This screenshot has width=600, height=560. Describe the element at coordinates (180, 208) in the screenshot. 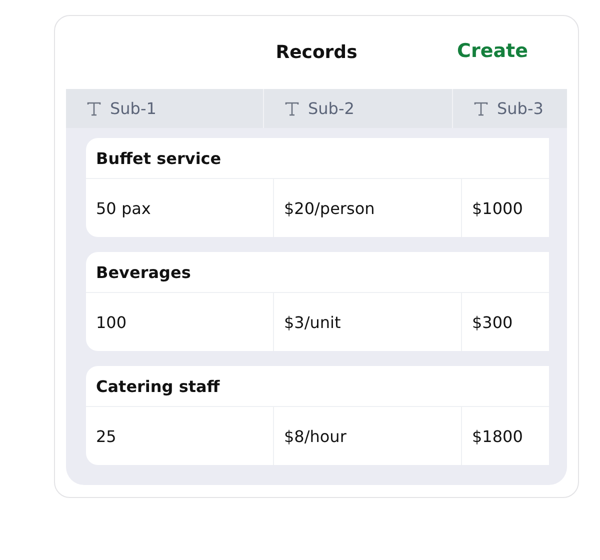

I see `table-cell: 50 pax` at that location.